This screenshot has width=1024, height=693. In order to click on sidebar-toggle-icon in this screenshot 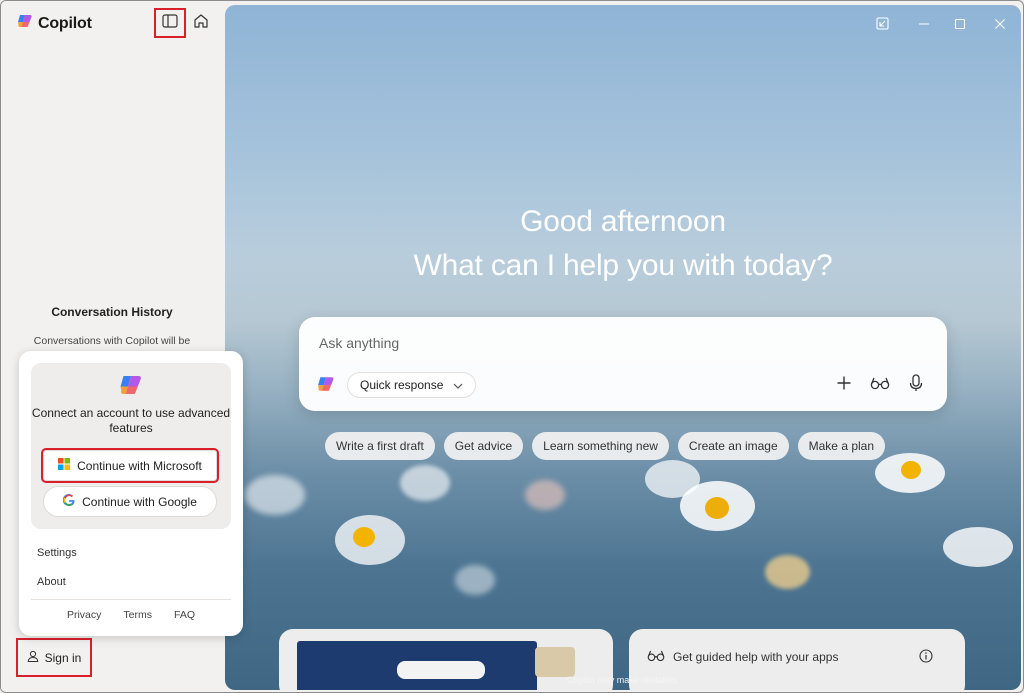, I will do `click(170, 23)`.